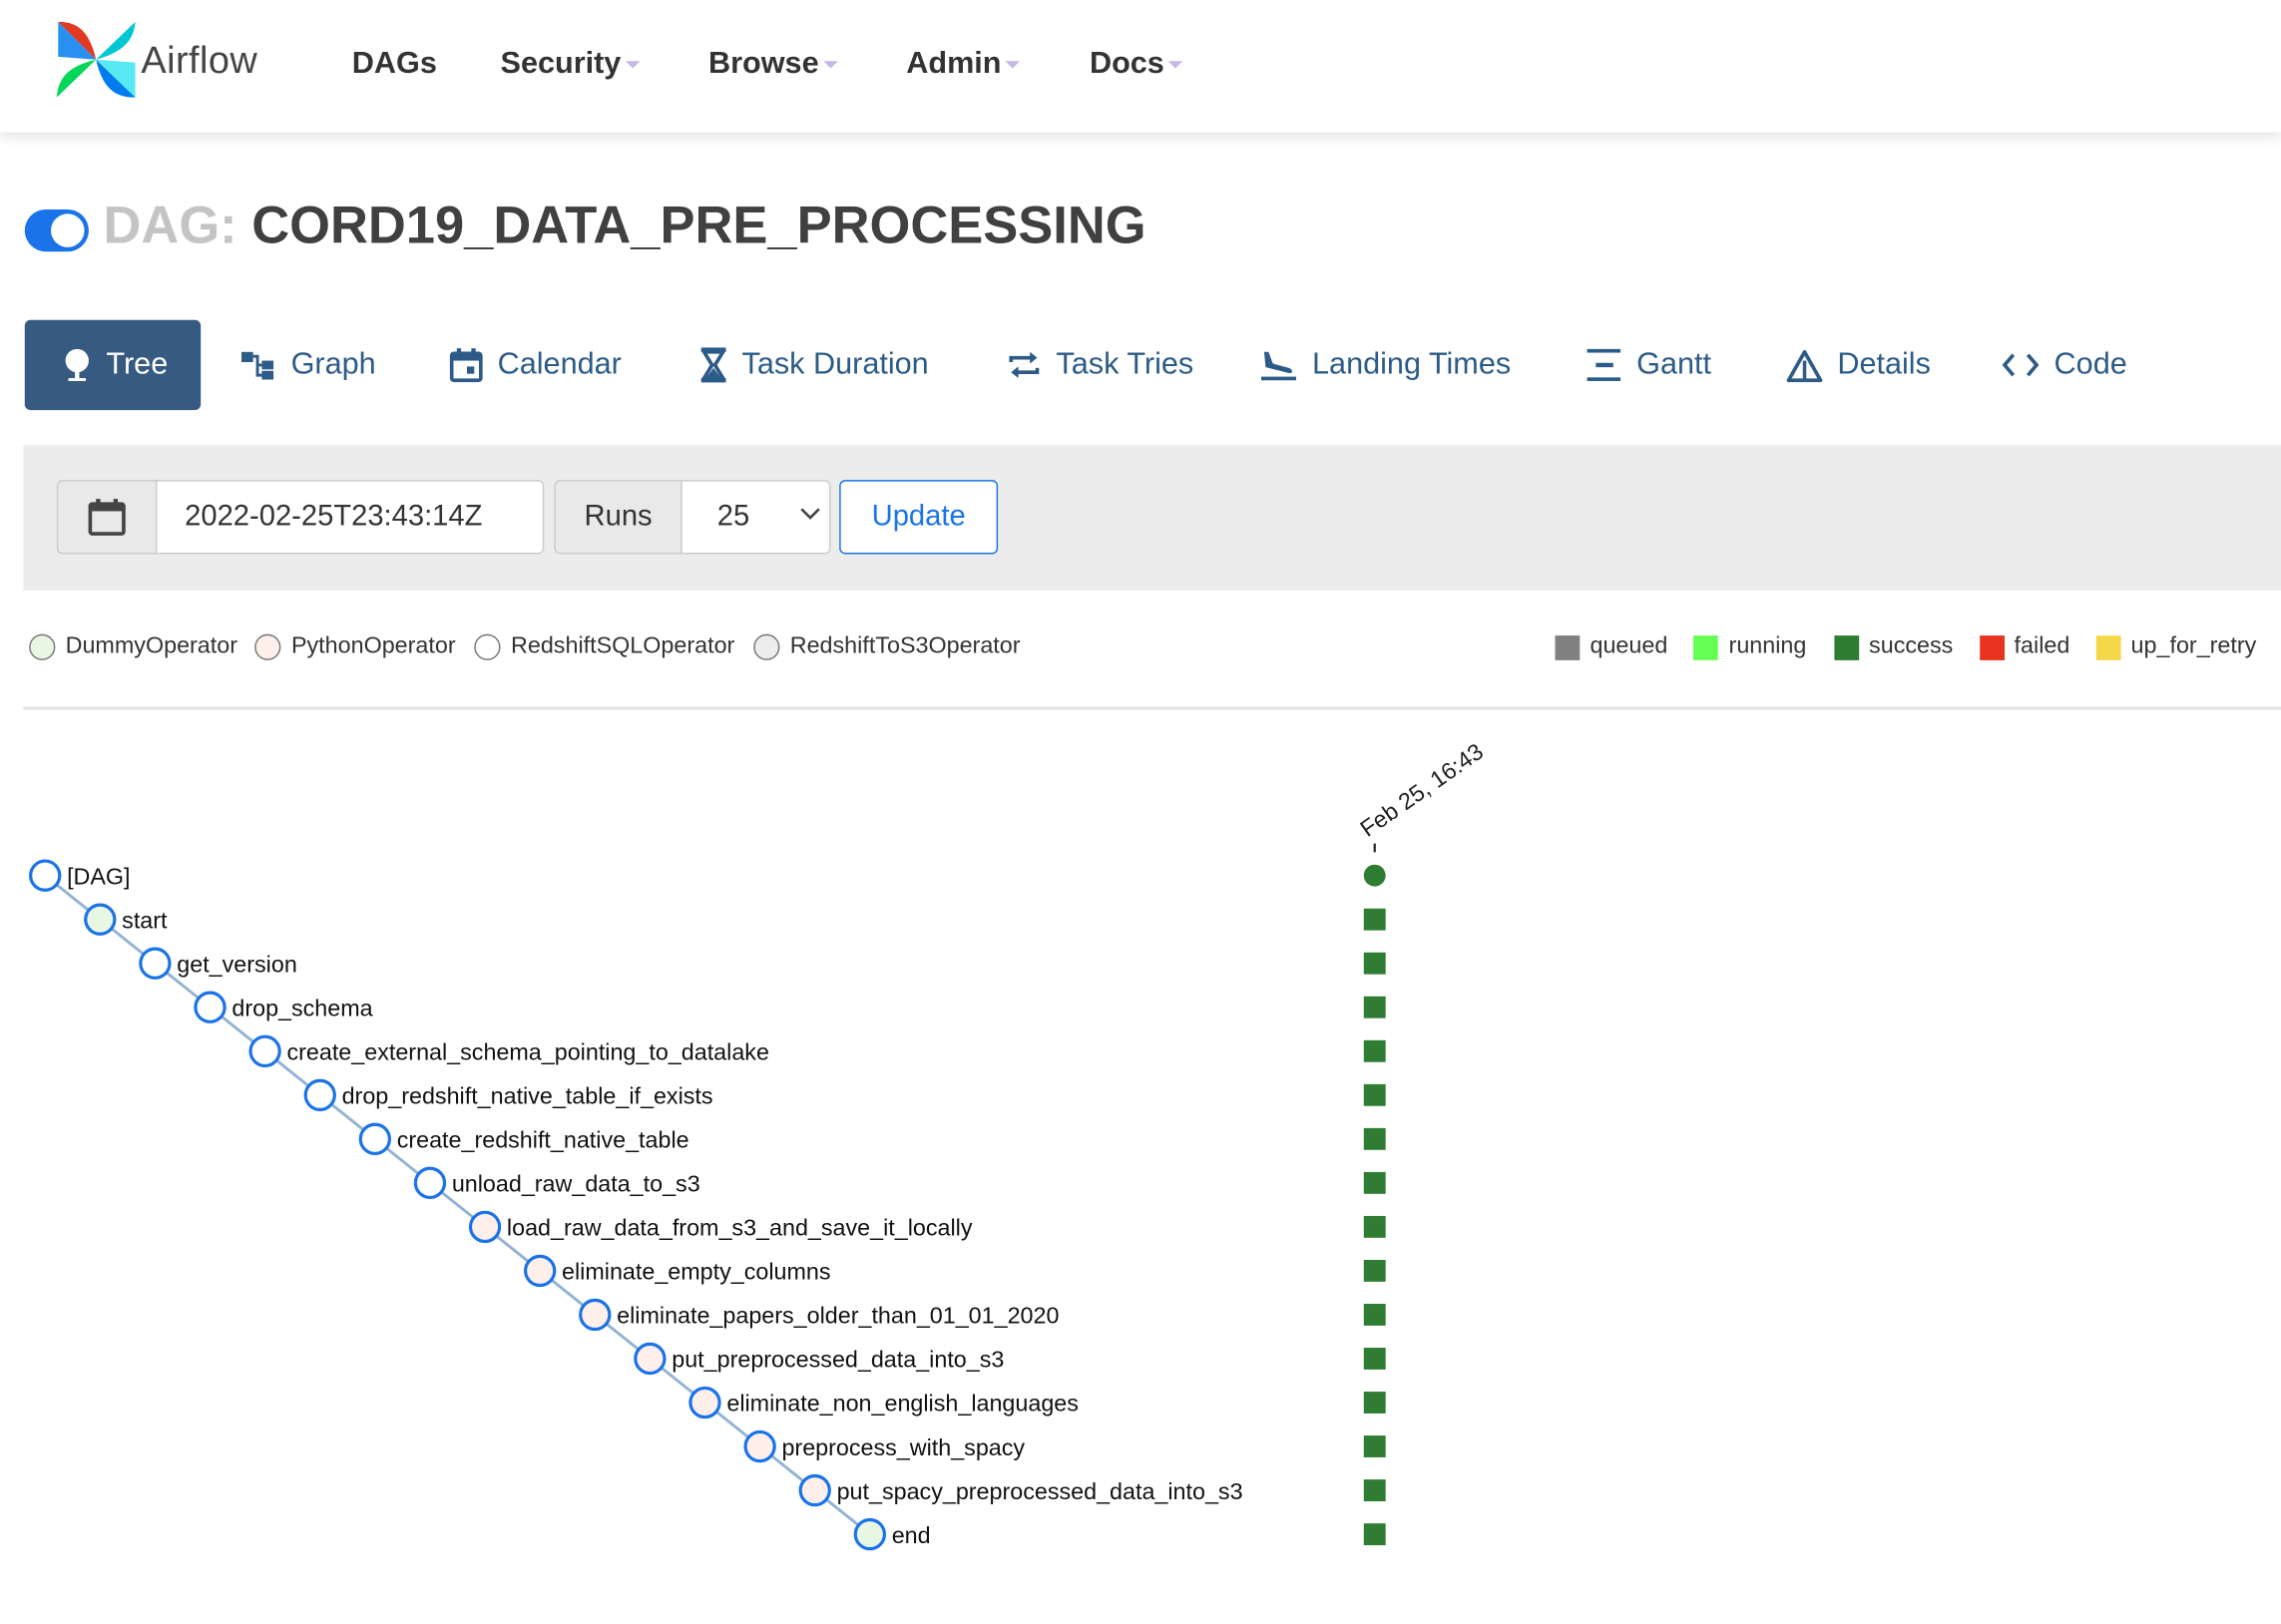 This screenshot has width=2281, height=1624. What do you see at coordinates (543, 1140) in the screenshot?
I see `task-label: create_redshift_native_table` at bounding box center [543, 1140].